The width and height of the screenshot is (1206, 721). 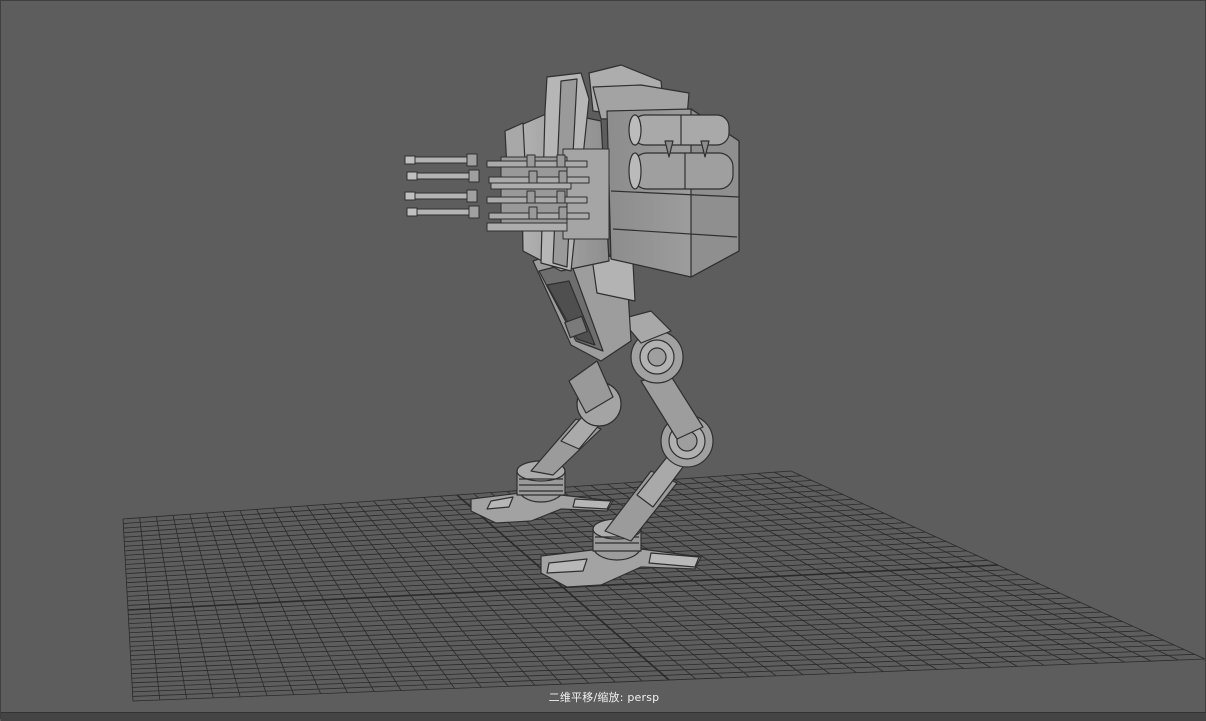 I want to click on gatling-guns, so click(x=507, y=194).